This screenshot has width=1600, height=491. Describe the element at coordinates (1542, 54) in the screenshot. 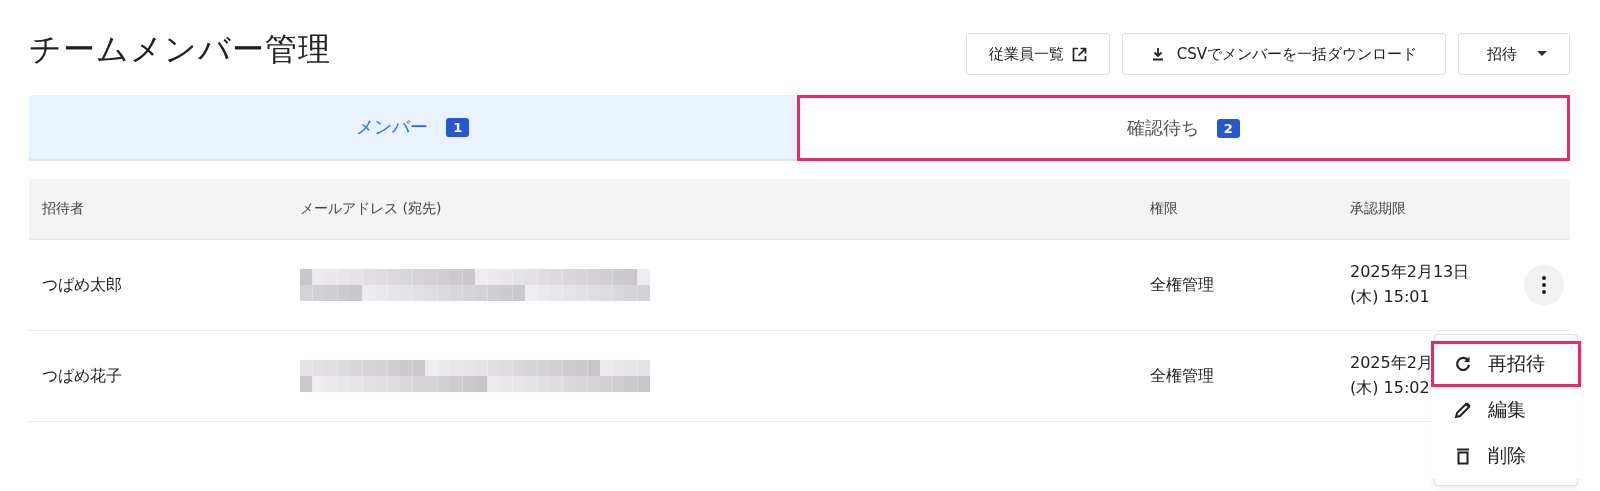

I see `caret-icon` at that location.